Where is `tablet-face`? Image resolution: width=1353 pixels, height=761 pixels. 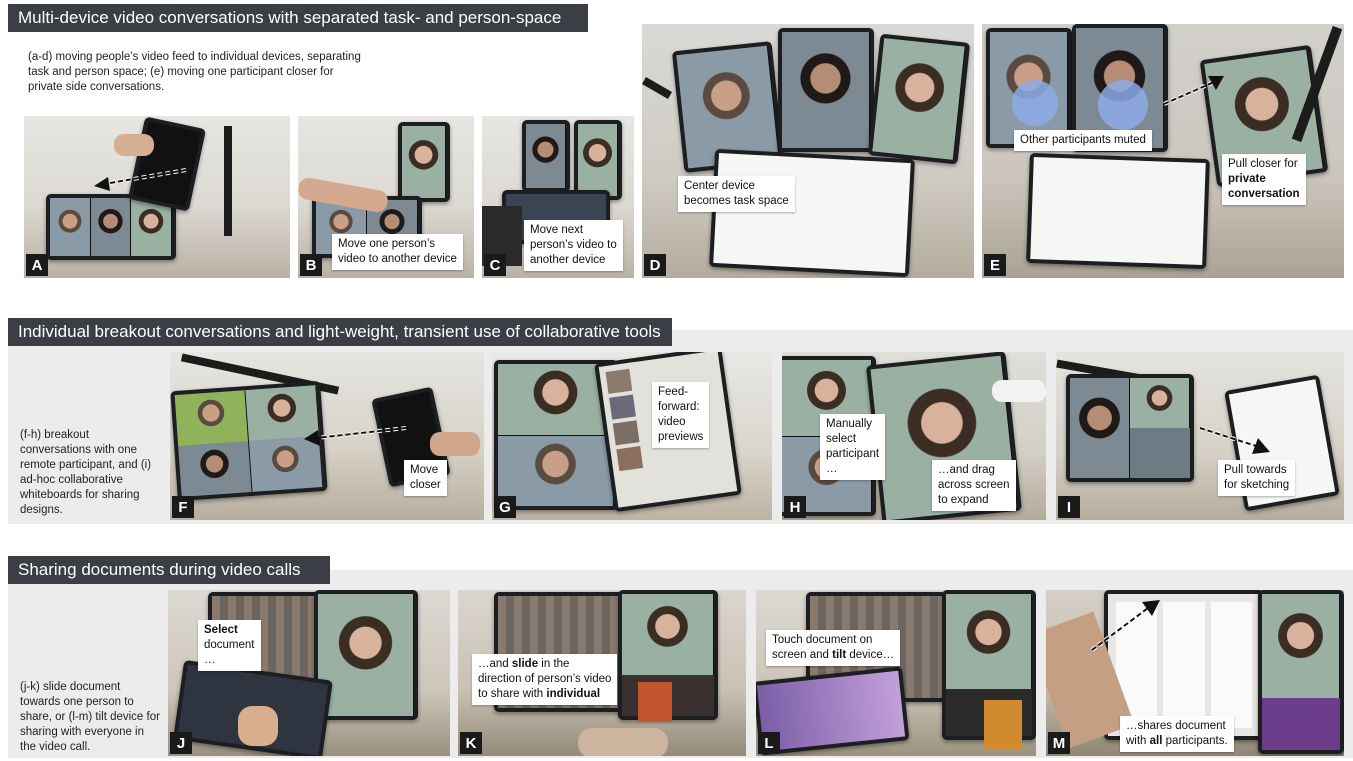
tablet-face is located at coordinates (1301, 672).